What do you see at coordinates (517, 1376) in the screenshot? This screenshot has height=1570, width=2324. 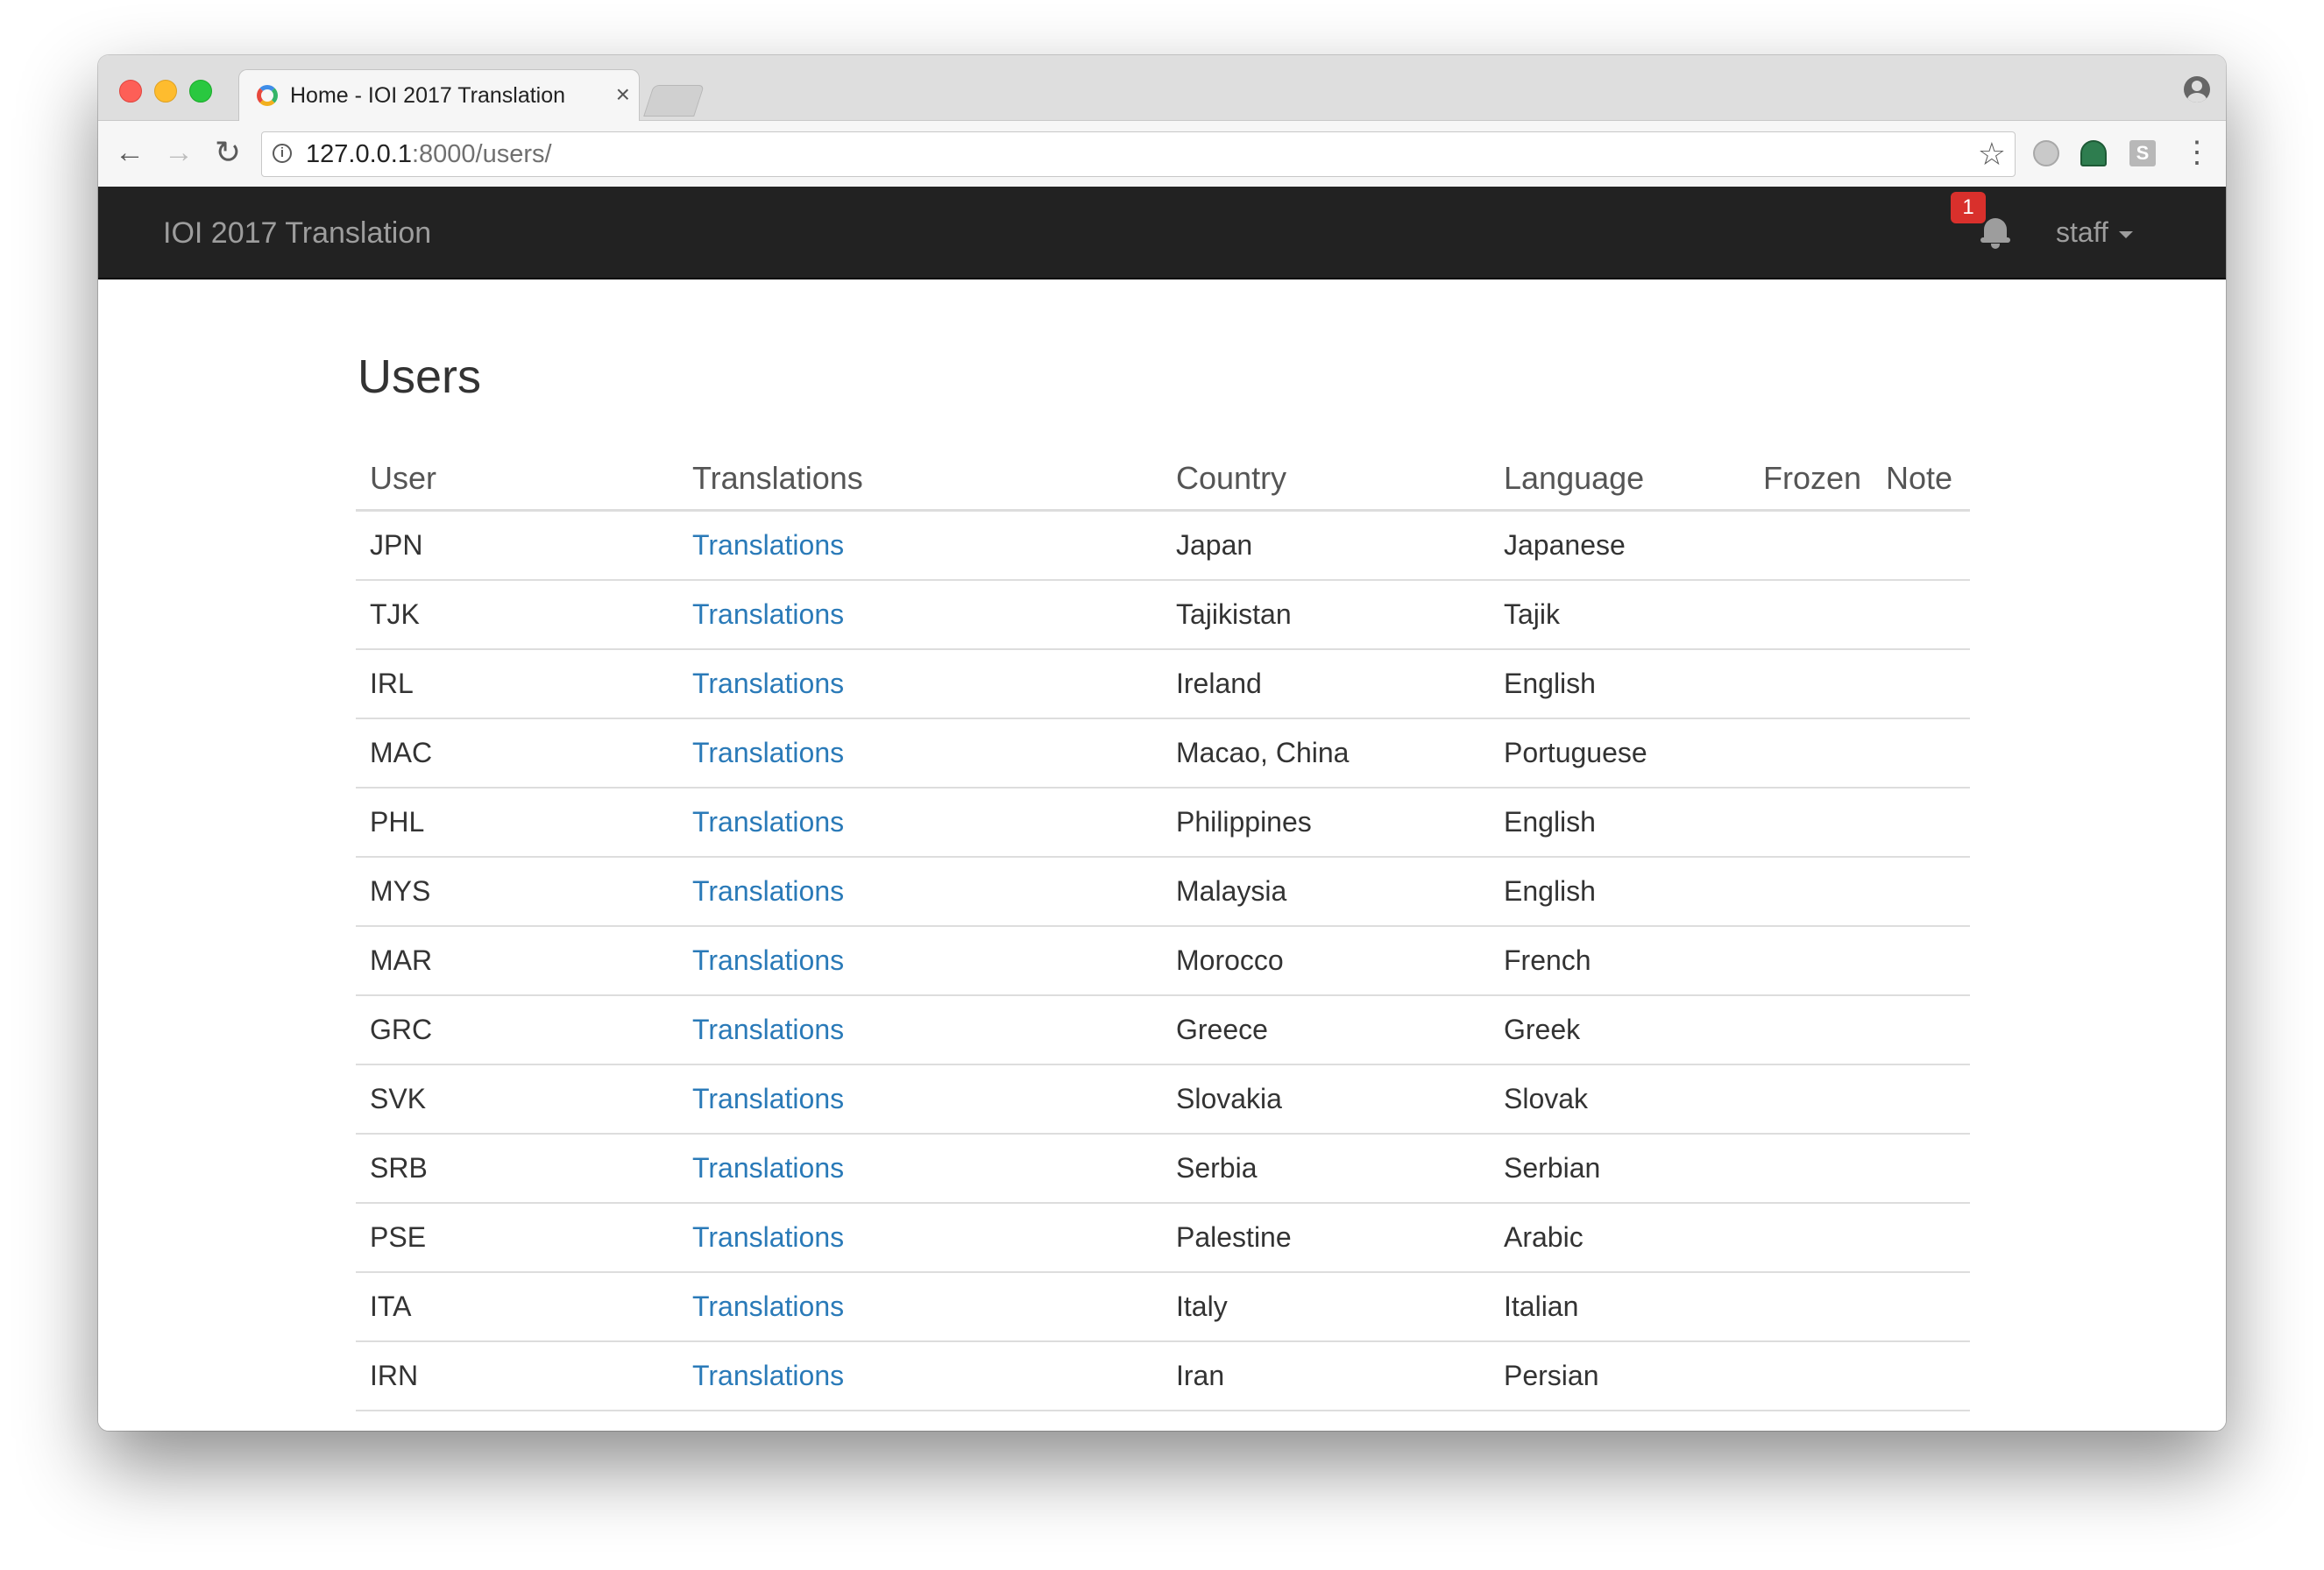 I see `user-cell: IRN` at bounding box center [517, 1376].